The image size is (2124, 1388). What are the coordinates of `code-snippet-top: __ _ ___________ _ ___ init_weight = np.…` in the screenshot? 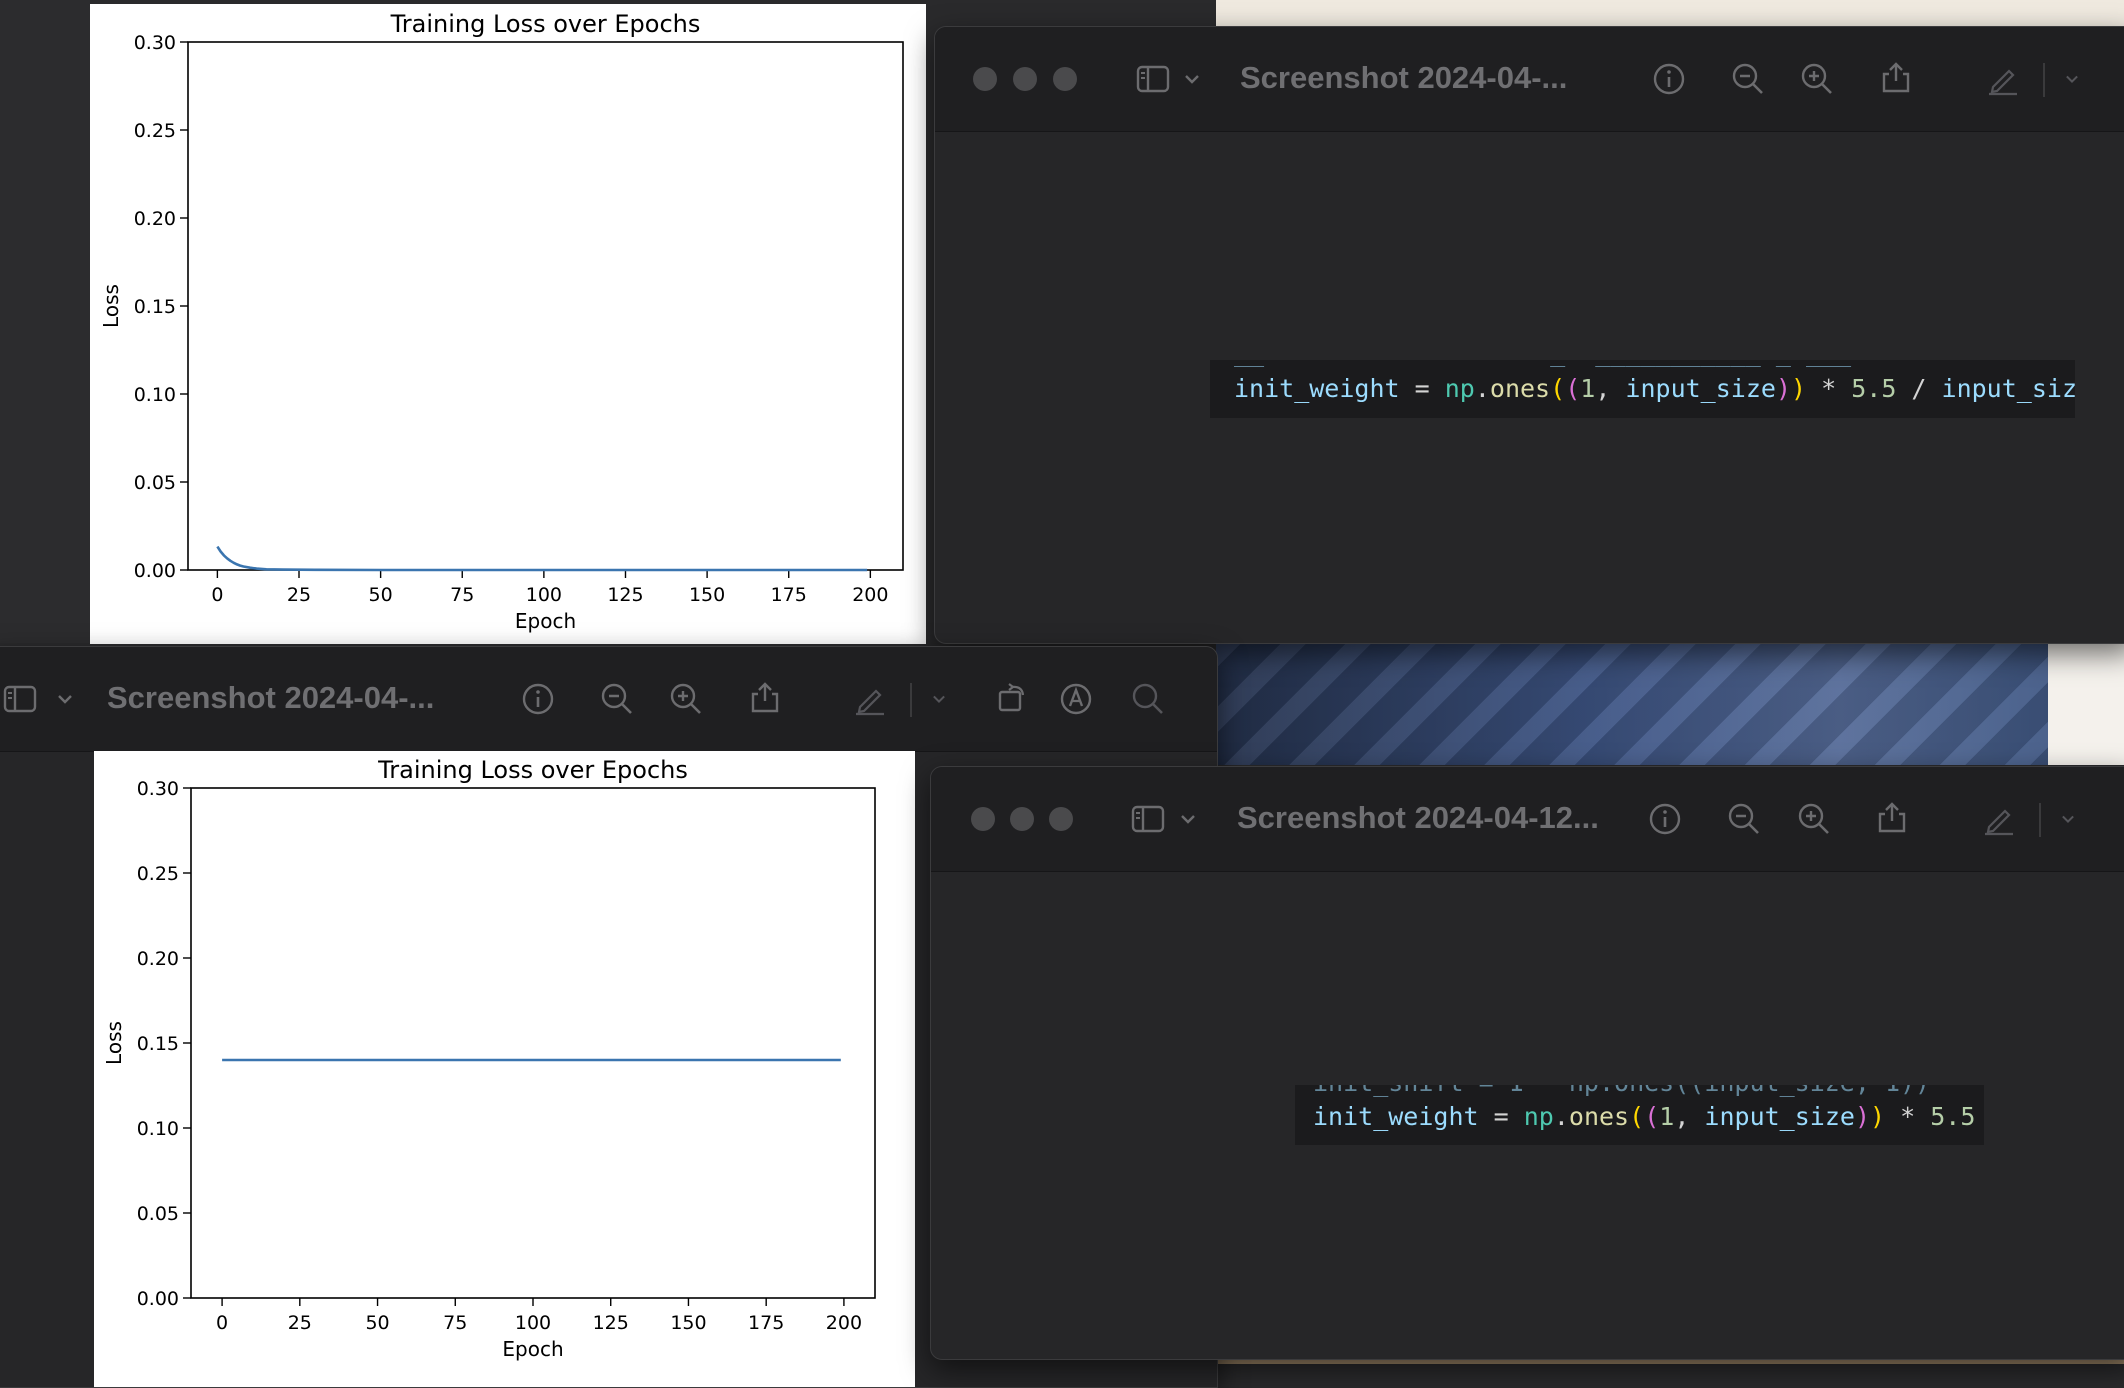 It's located at (1642, 389).